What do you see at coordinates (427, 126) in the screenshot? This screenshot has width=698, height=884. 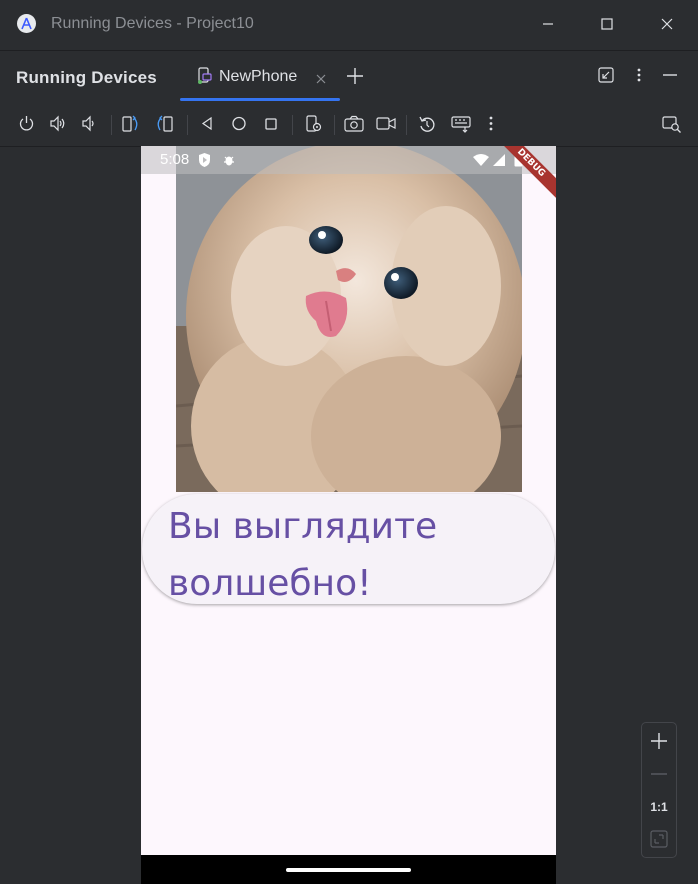 I see `reset-icon` at bounding box center [427, 126].